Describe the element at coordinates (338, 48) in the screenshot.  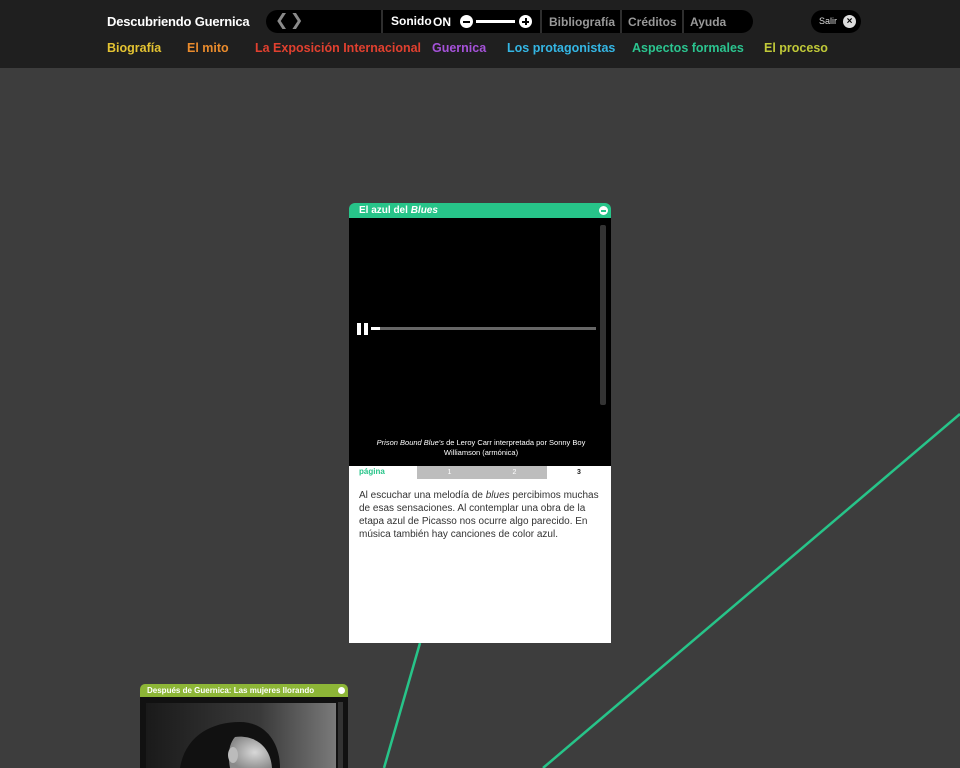
I see `category-exposicion-internacional: La Exposición Internacional` at that location.